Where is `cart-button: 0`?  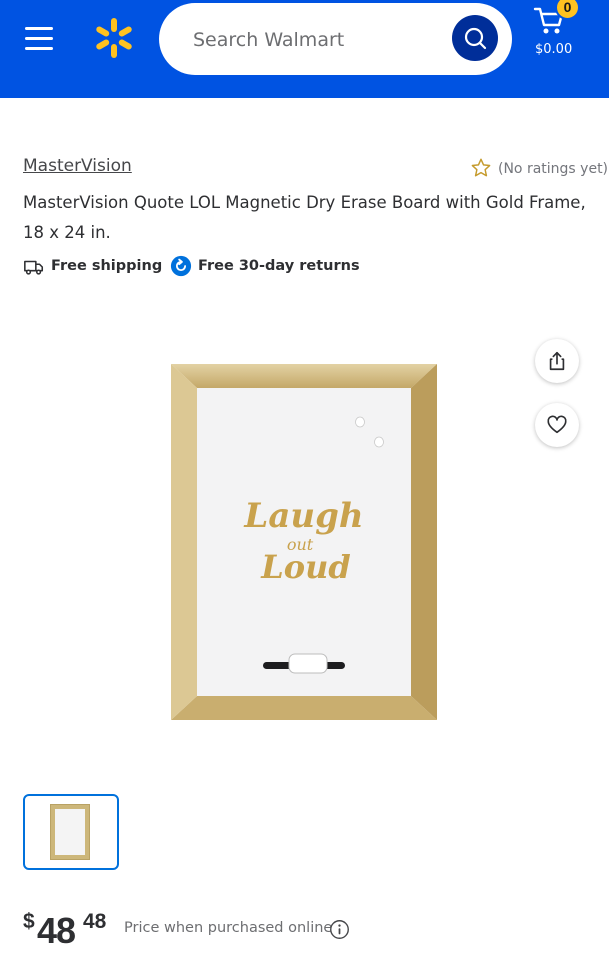
cart-button: 0 is located at coordinates (554, 35).